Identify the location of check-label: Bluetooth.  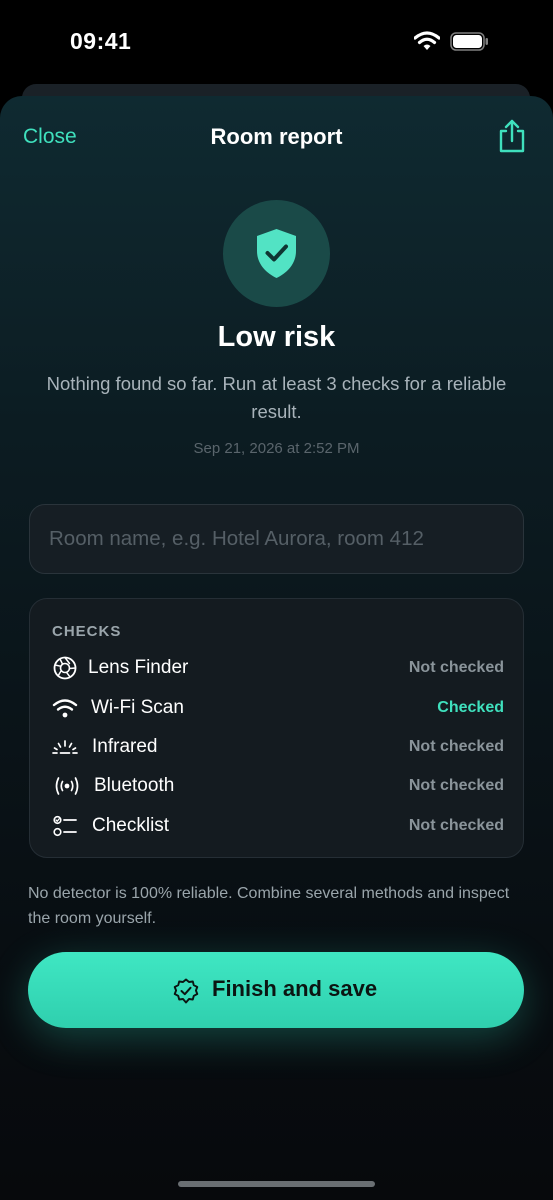
(134, 785).